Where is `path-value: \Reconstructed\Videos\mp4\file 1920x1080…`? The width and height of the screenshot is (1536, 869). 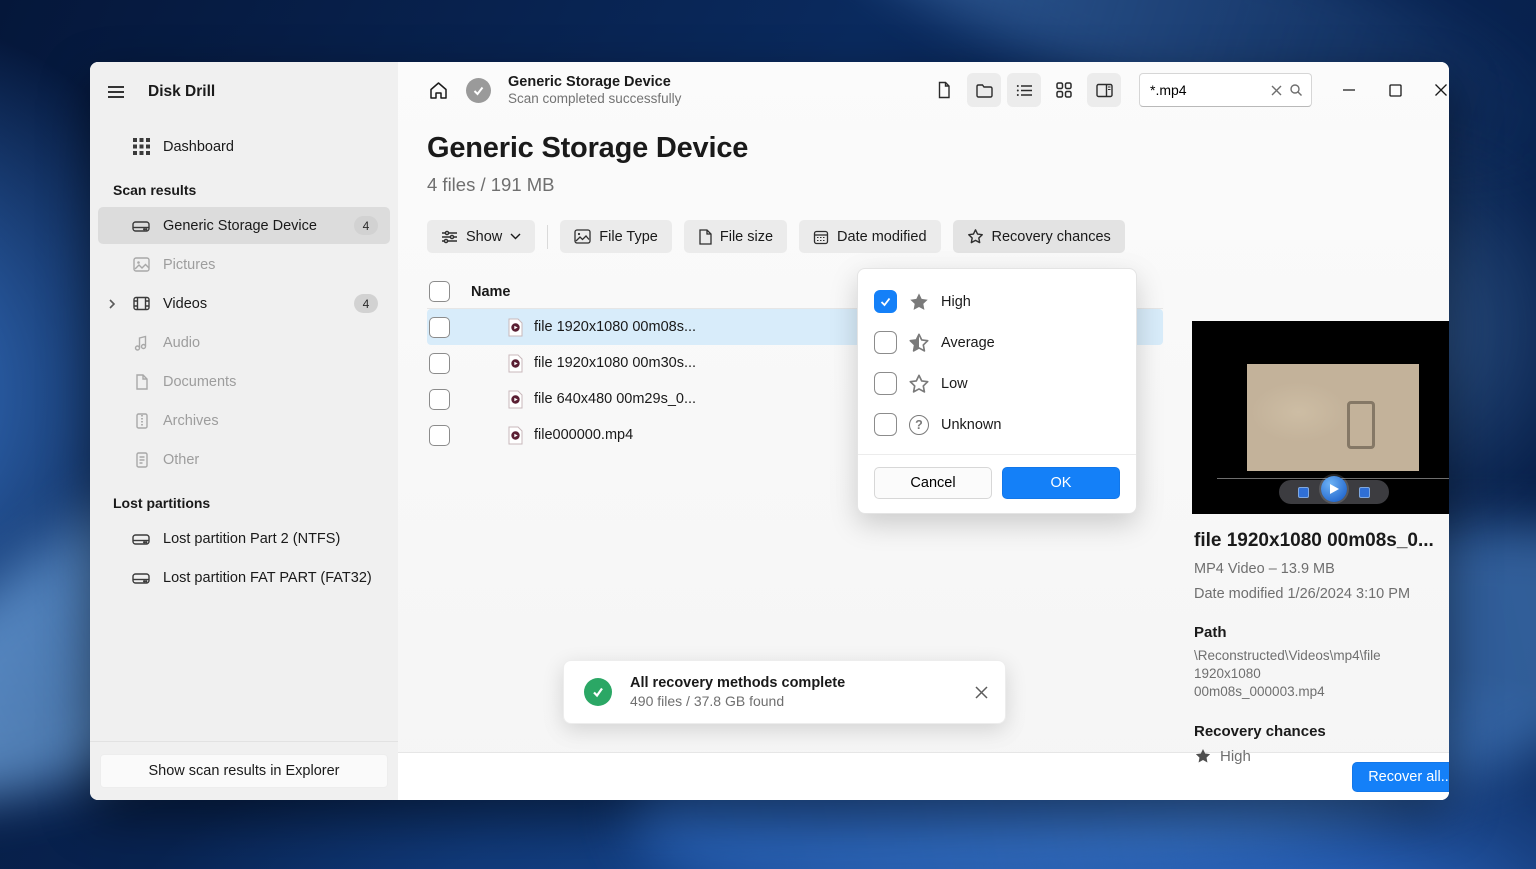
path-value: \Reconstructed\Videos\mp4\file 1920x1080… is located at coordinates (1287, 673).